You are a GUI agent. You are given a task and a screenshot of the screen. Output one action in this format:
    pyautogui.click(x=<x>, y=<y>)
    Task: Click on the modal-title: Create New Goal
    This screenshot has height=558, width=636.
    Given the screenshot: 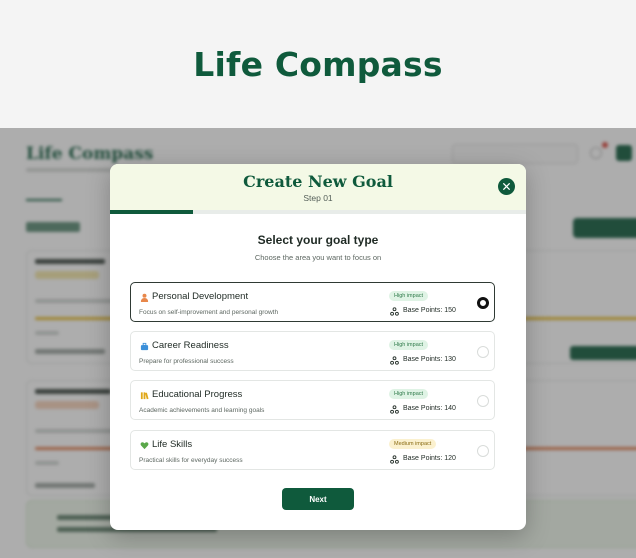 What is the action you would take?
    pyautogui.click(x=318, y=181)
    